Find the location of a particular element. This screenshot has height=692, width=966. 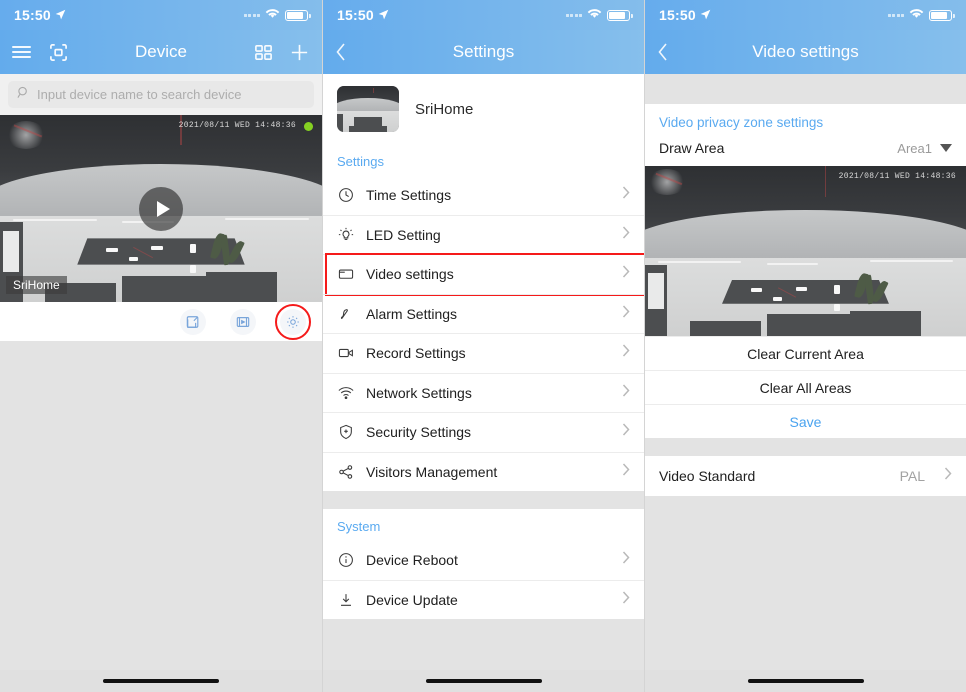

video-standard-label: Video Standard is located at coordinates (707, 476).